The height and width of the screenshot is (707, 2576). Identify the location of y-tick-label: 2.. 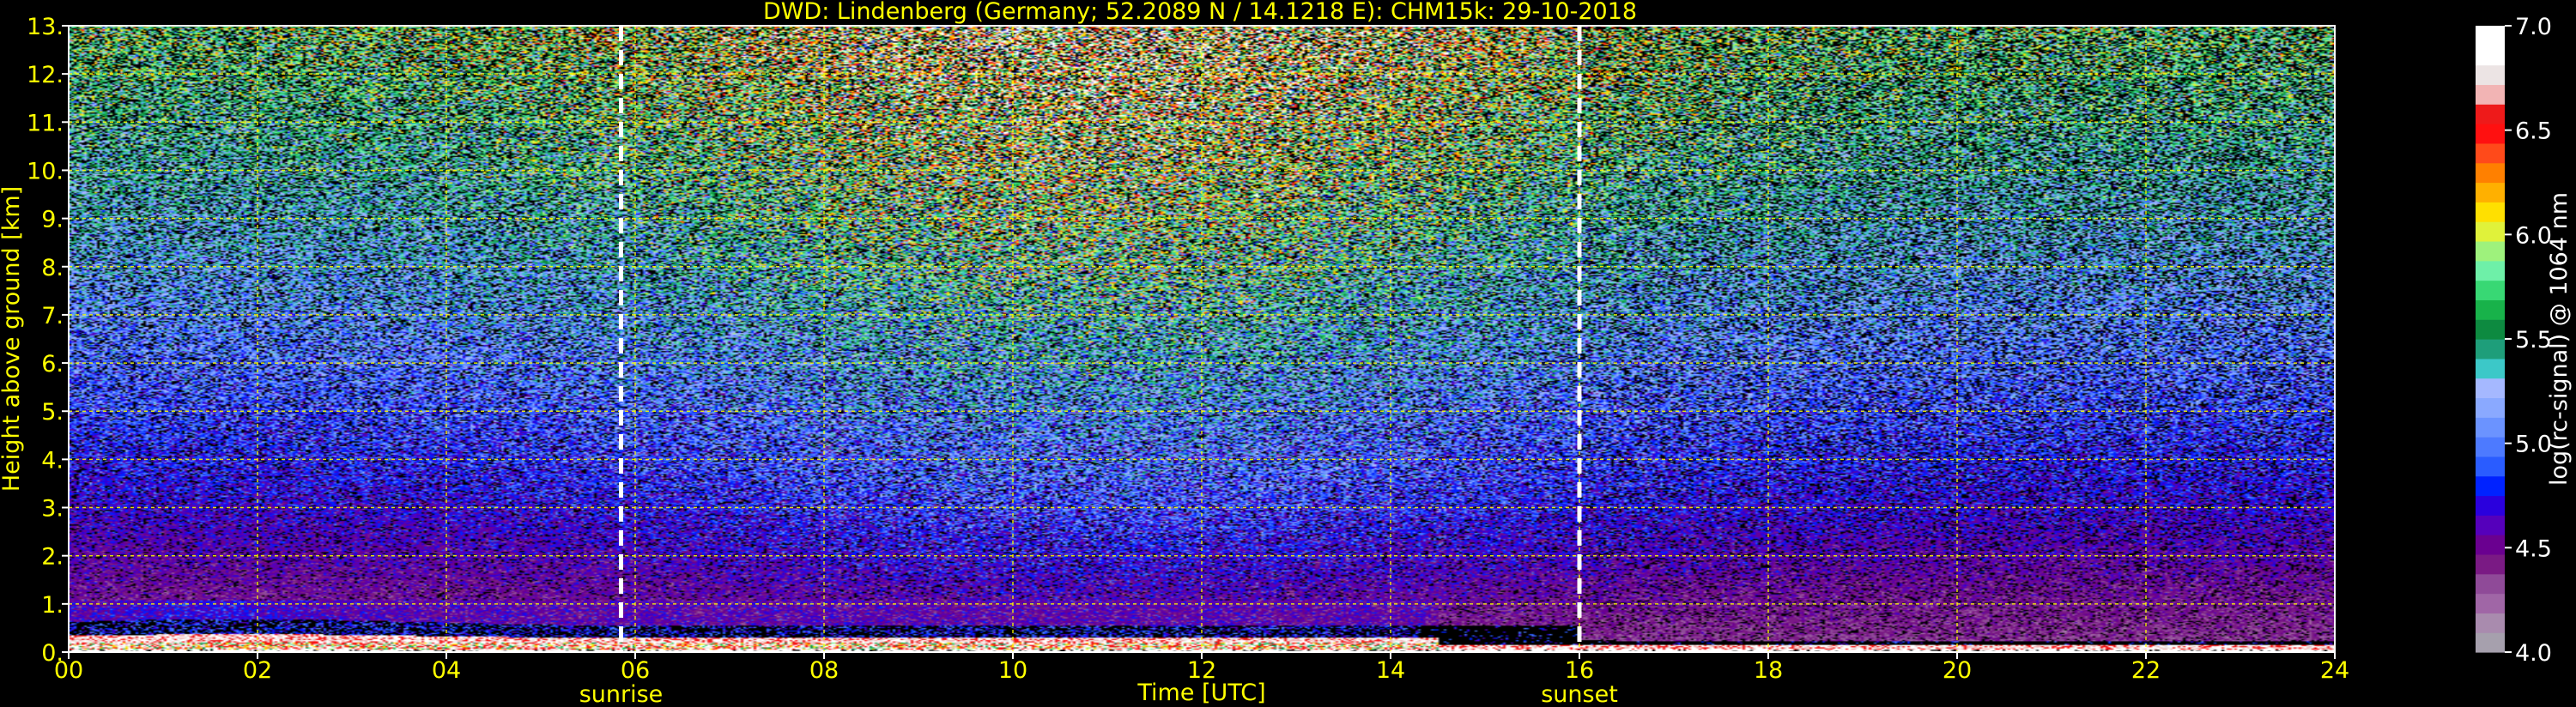
(52, 558).